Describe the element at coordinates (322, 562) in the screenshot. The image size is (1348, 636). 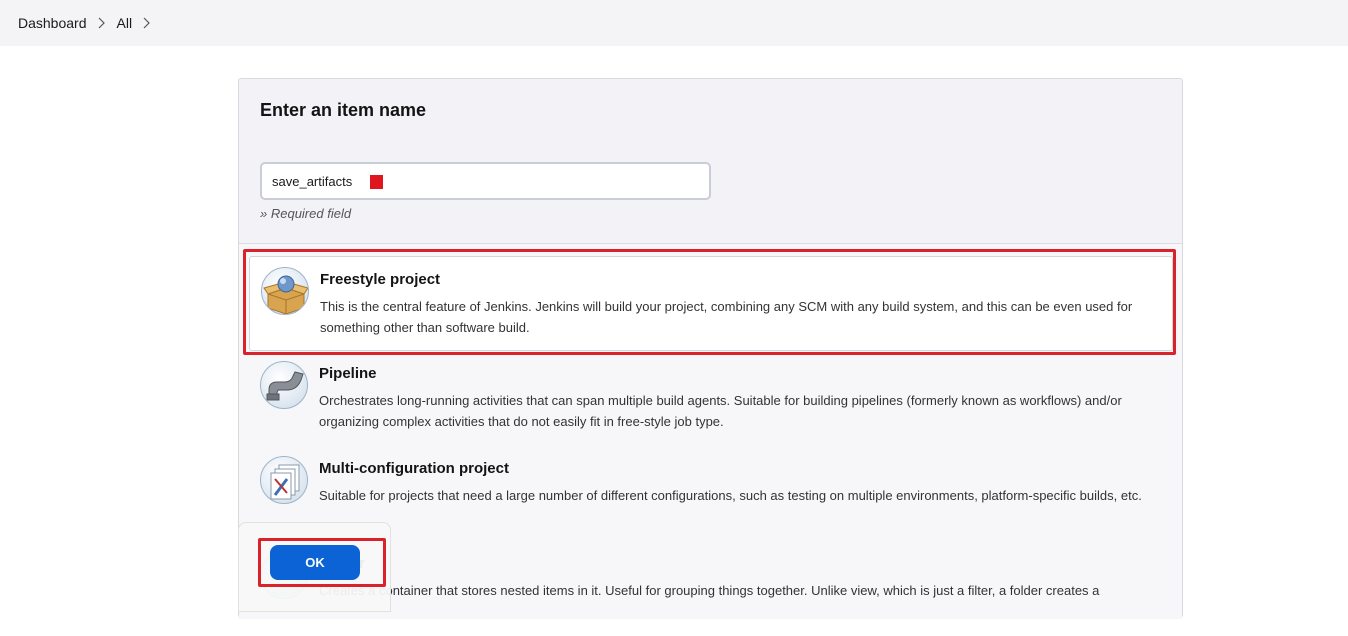
I see `ok-highlight-box` at that location.